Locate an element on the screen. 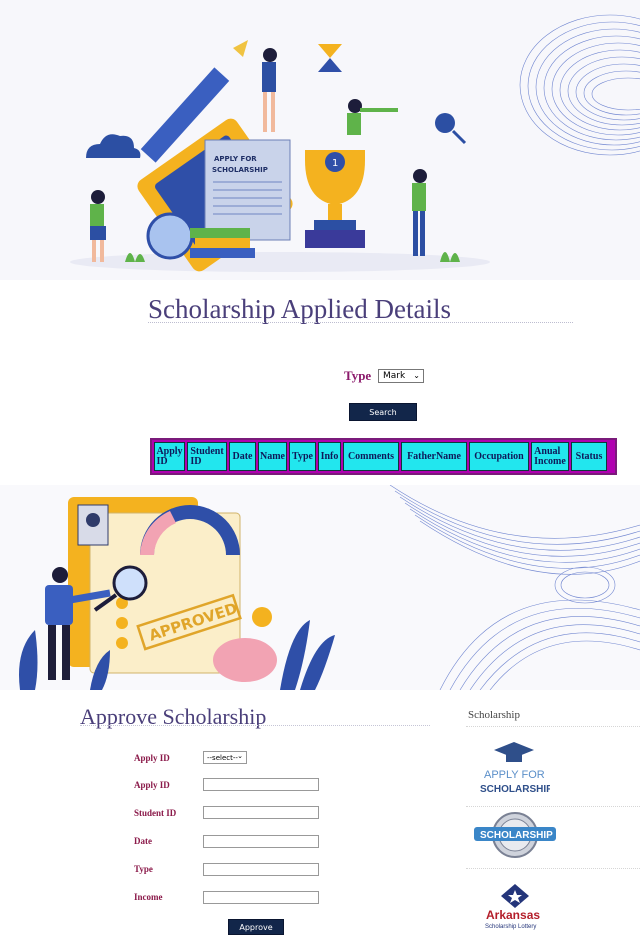 This screenshot has width=640, height=935. col-annual-income: Anual Income is located at coordinates (550, 456).